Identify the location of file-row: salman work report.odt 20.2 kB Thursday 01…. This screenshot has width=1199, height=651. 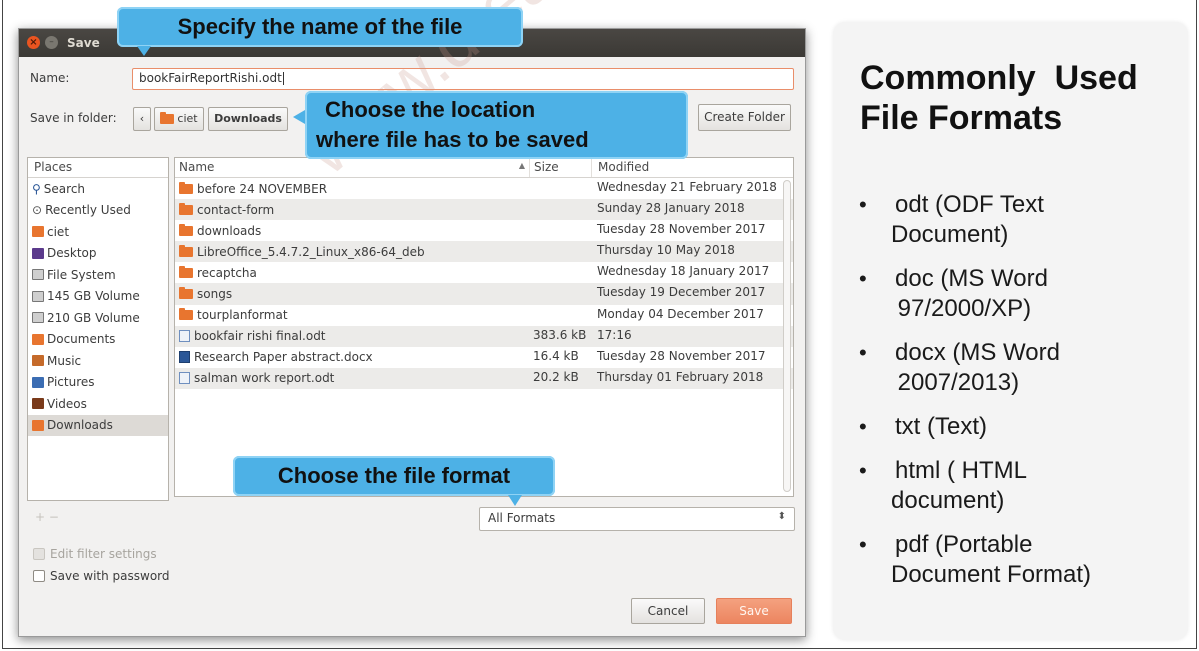
(484, 378).